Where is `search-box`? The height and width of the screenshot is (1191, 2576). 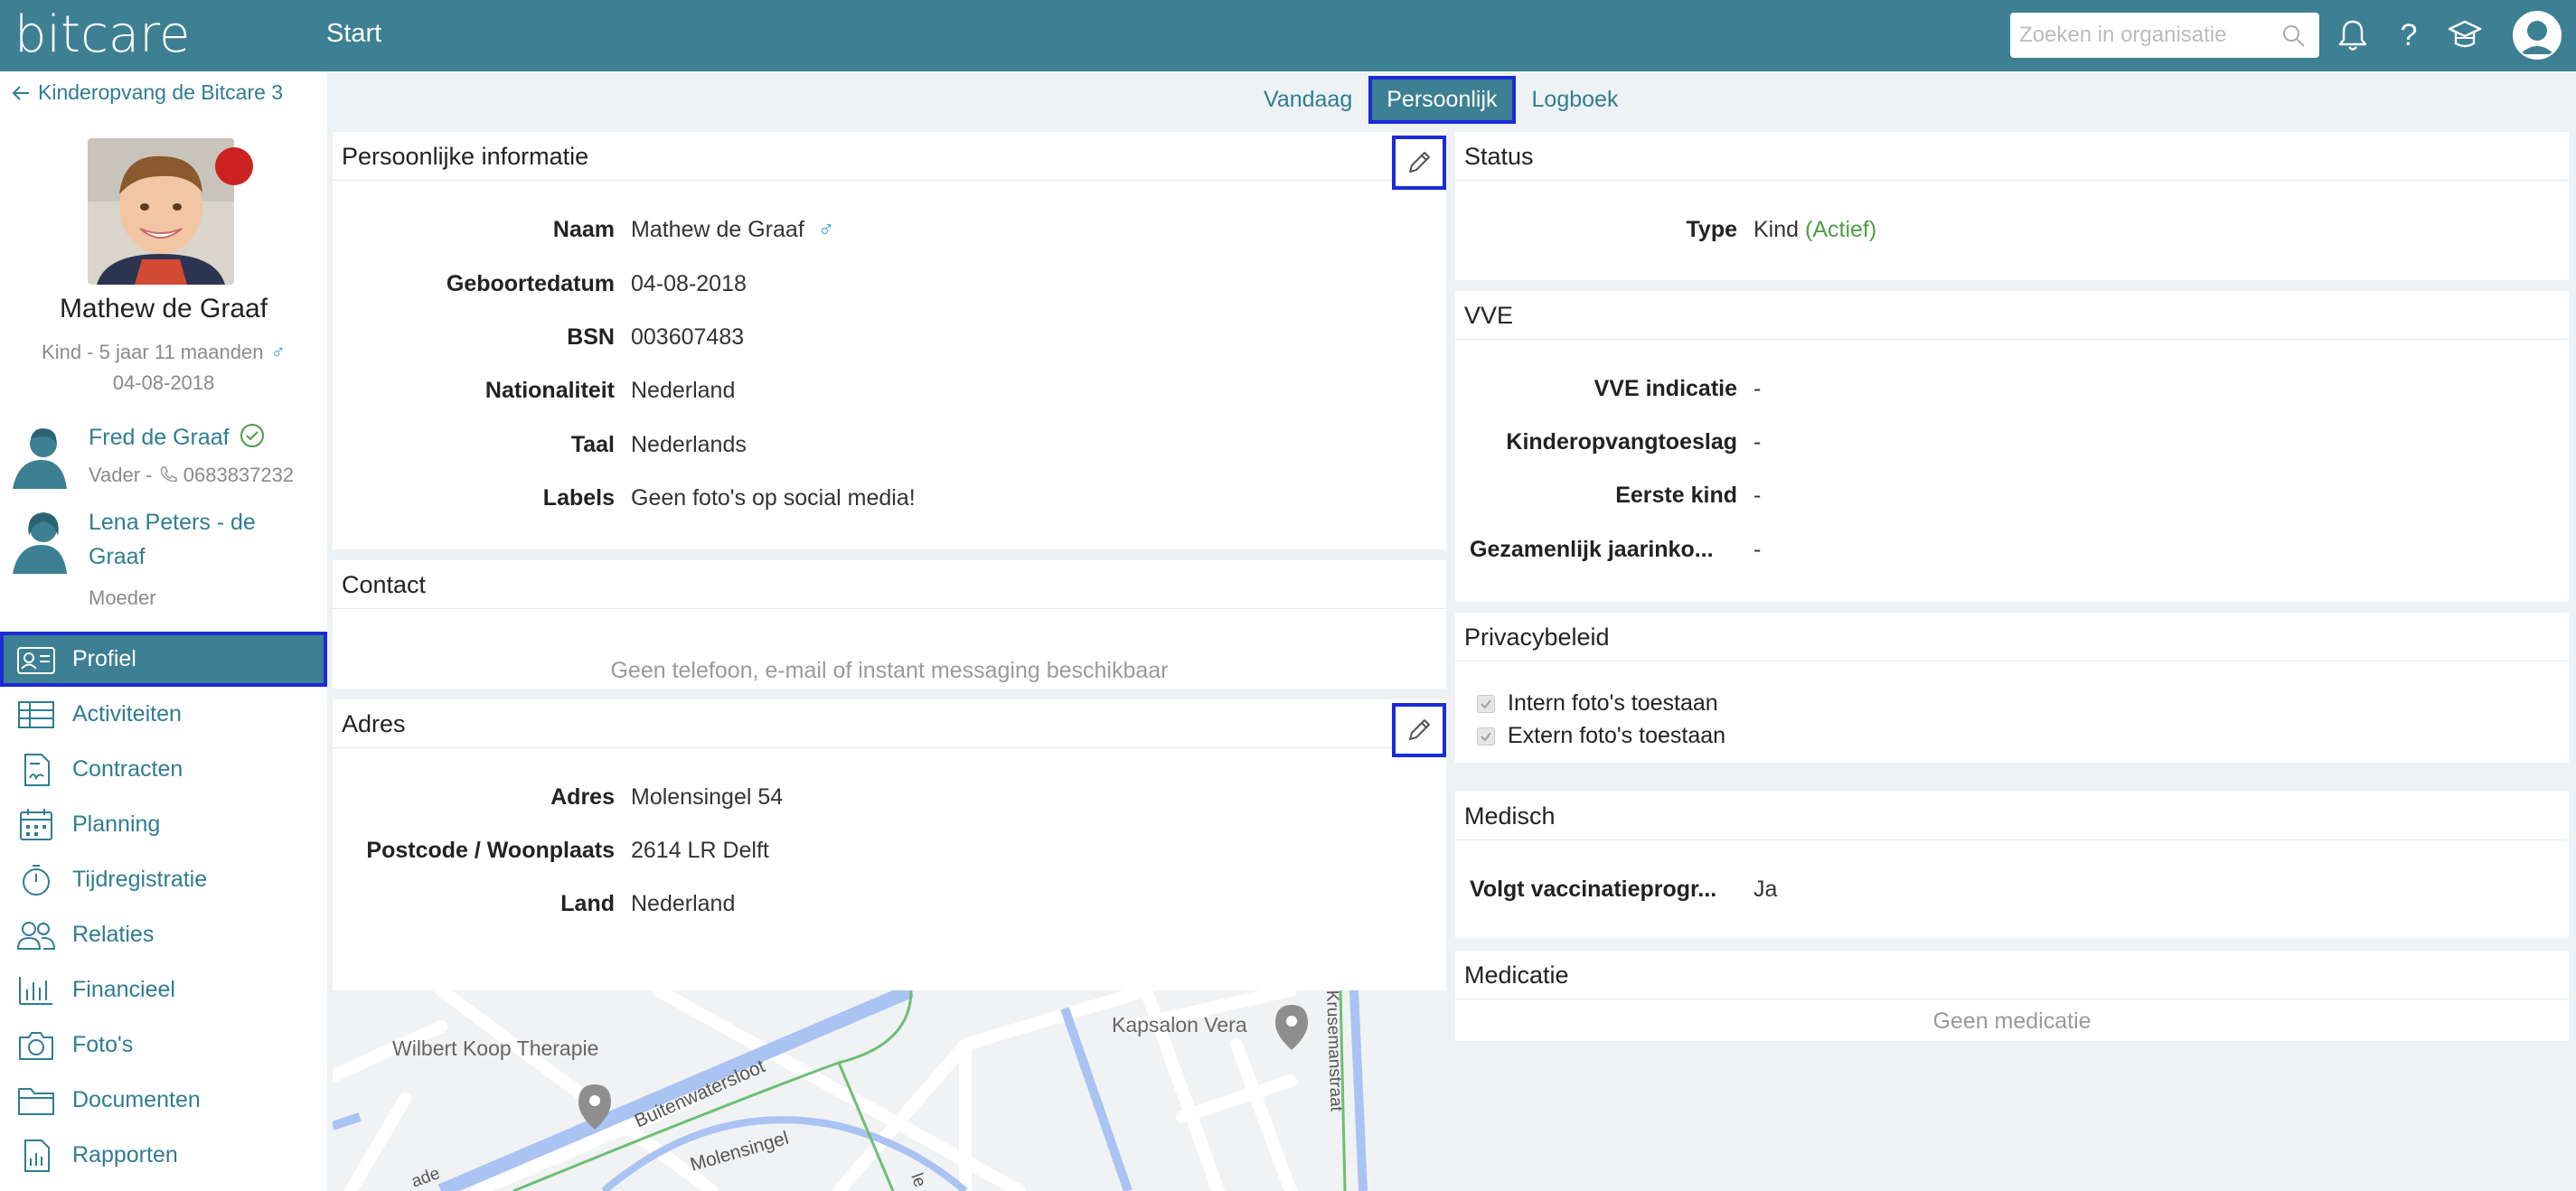 search-box is located at coordinates (2164, 35).